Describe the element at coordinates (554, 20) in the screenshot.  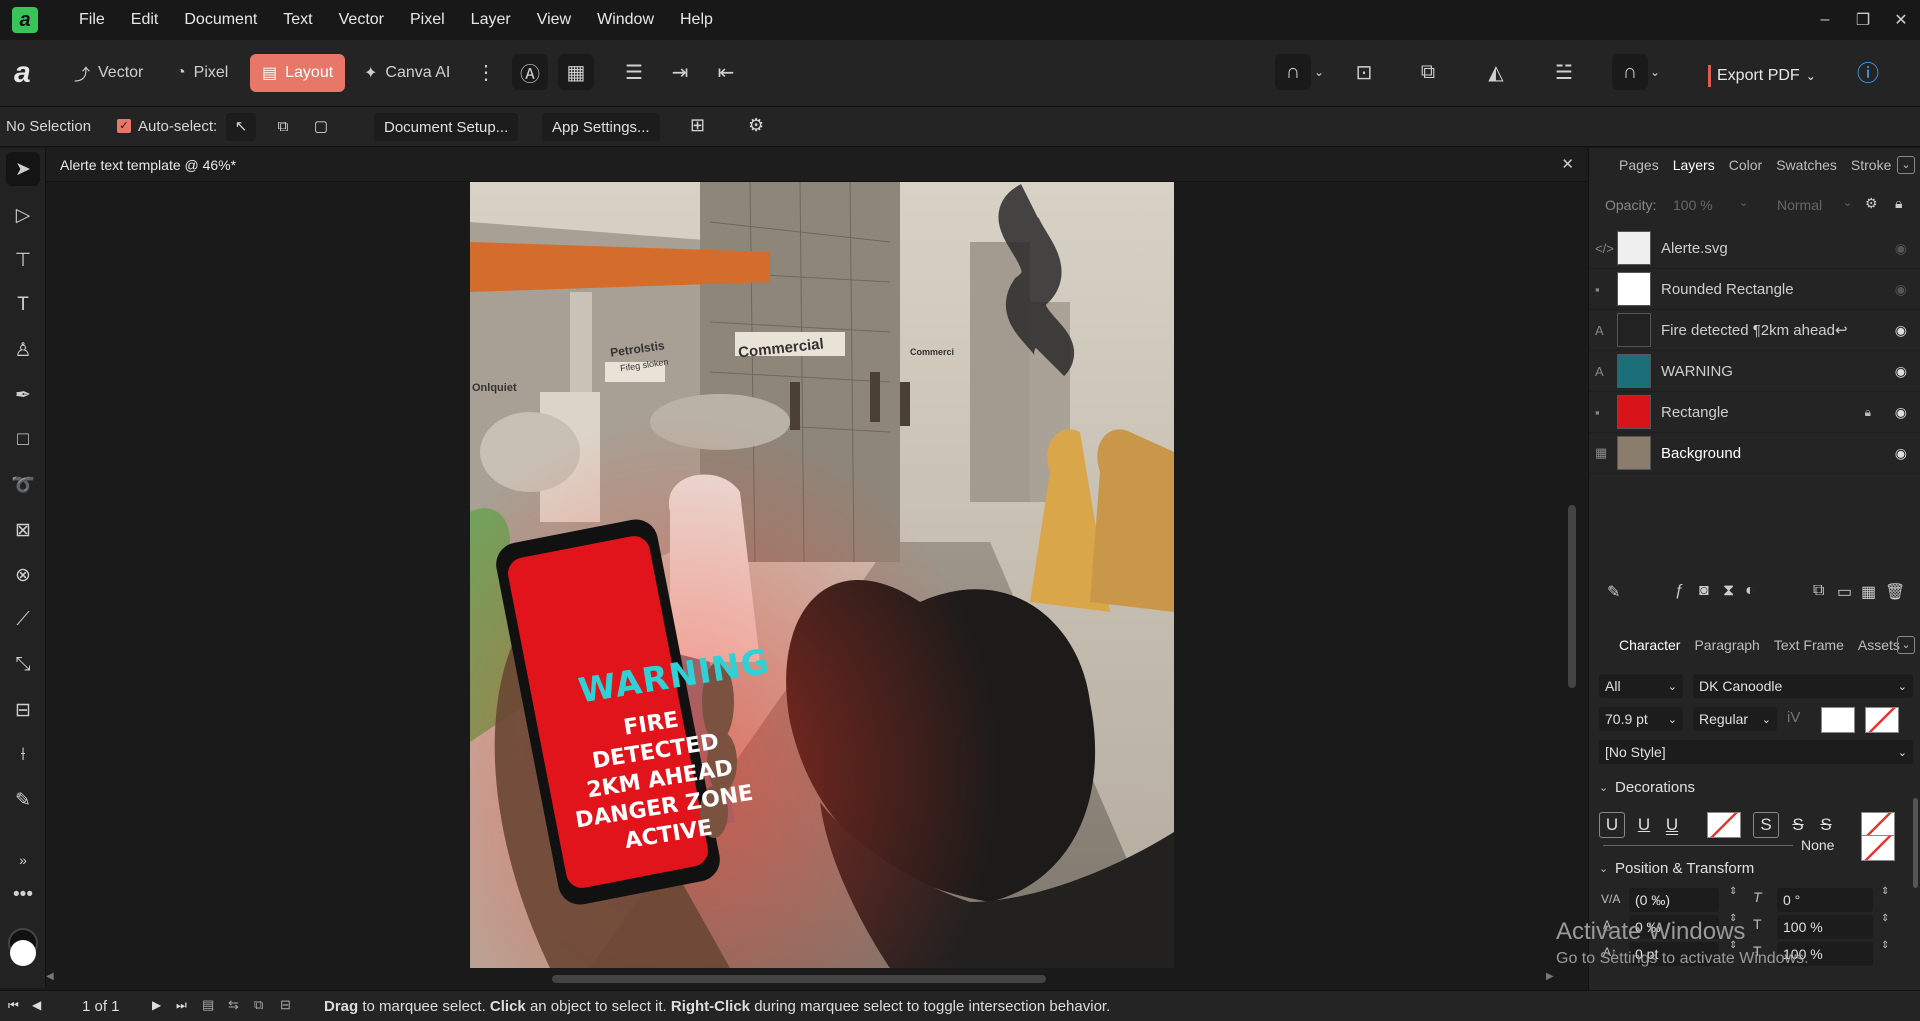
I see `menu-view: View` at that location.